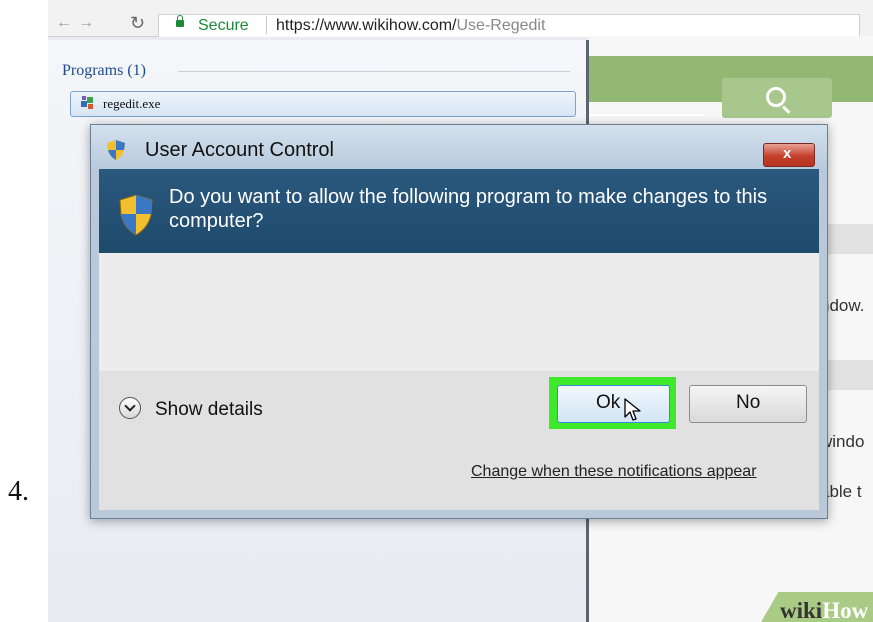 This screenshot has height=622, width=873. What do you see at coordinates (845, 610) in the screenshot?
I see `watermark-how: How` at bounding box center [845, 610].